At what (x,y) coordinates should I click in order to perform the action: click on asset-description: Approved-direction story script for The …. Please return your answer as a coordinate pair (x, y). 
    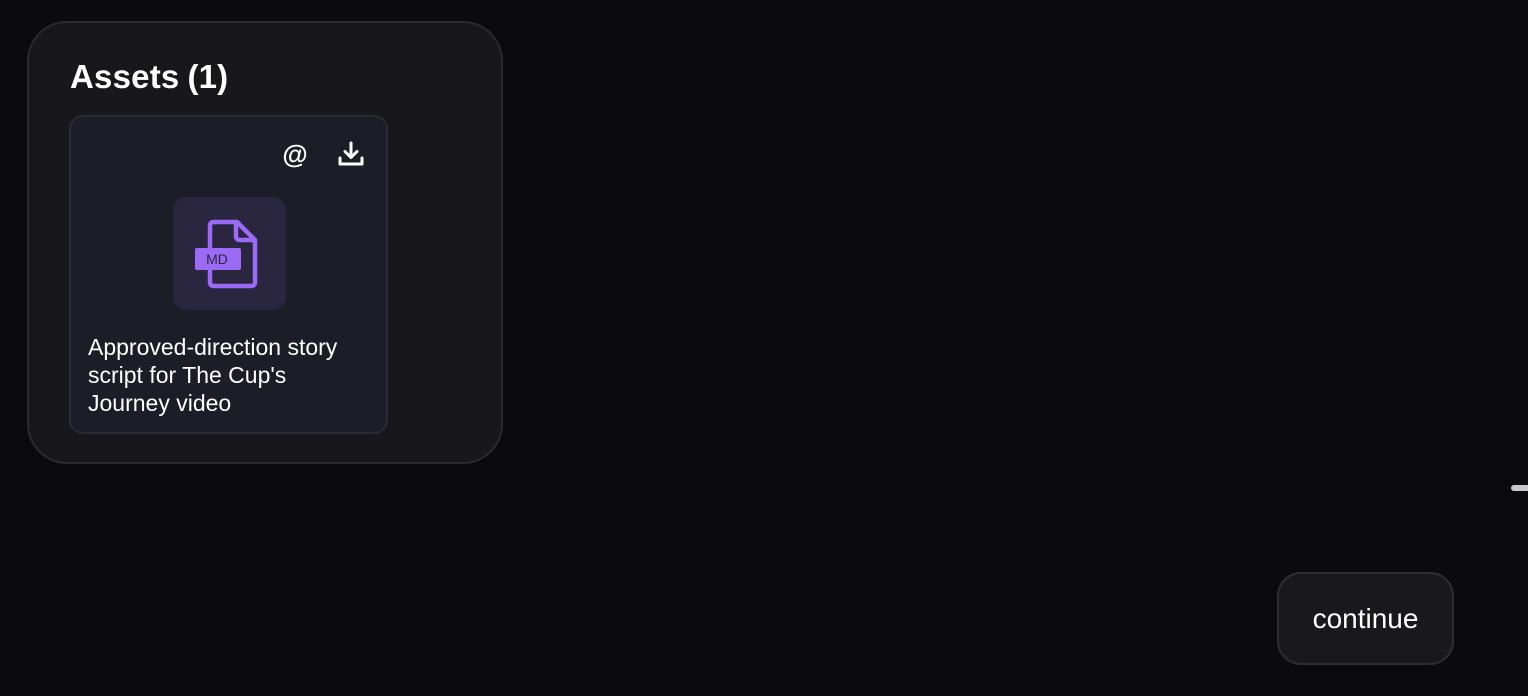
    Looking at the image, I should click on (213, 375).